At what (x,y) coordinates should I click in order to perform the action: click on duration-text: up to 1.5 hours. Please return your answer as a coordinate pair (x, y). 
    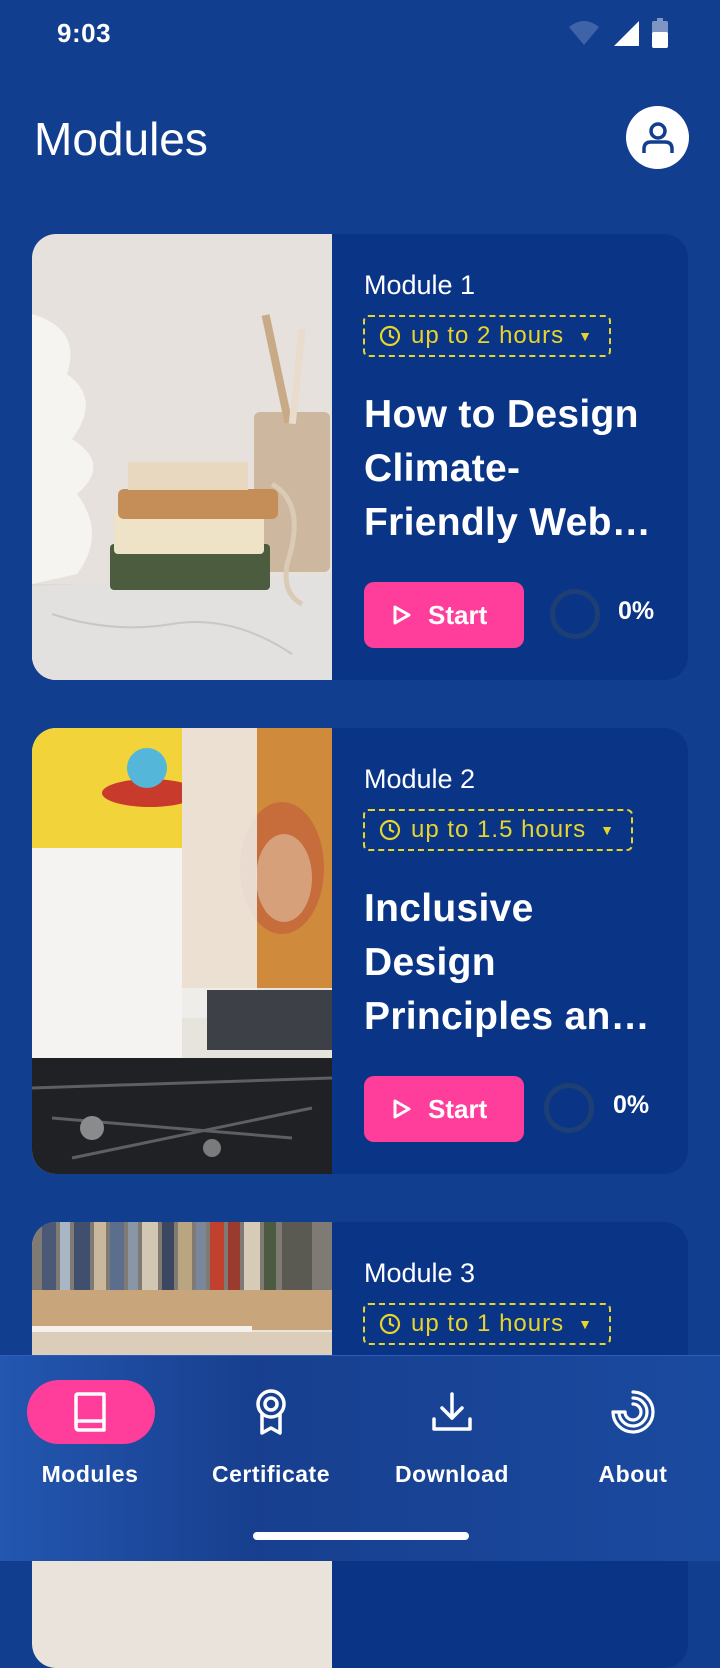
    Looking at the image, I should click on (499, 829).